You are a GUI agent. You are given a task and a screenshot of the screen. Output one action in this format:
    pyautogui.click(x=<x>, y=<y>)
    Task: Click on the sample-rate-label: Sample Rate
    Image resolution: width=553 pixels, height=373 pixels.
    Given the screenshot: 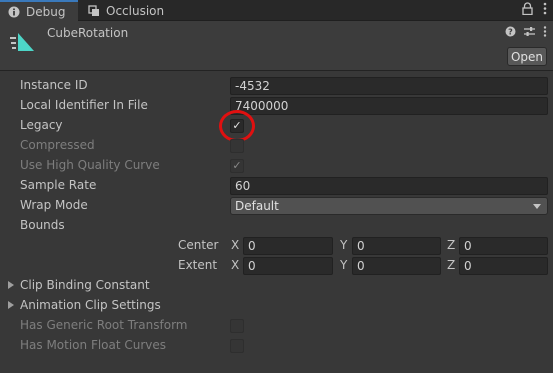 What is the action you would take?
    pyautogui.click(x=58, y=185)
    